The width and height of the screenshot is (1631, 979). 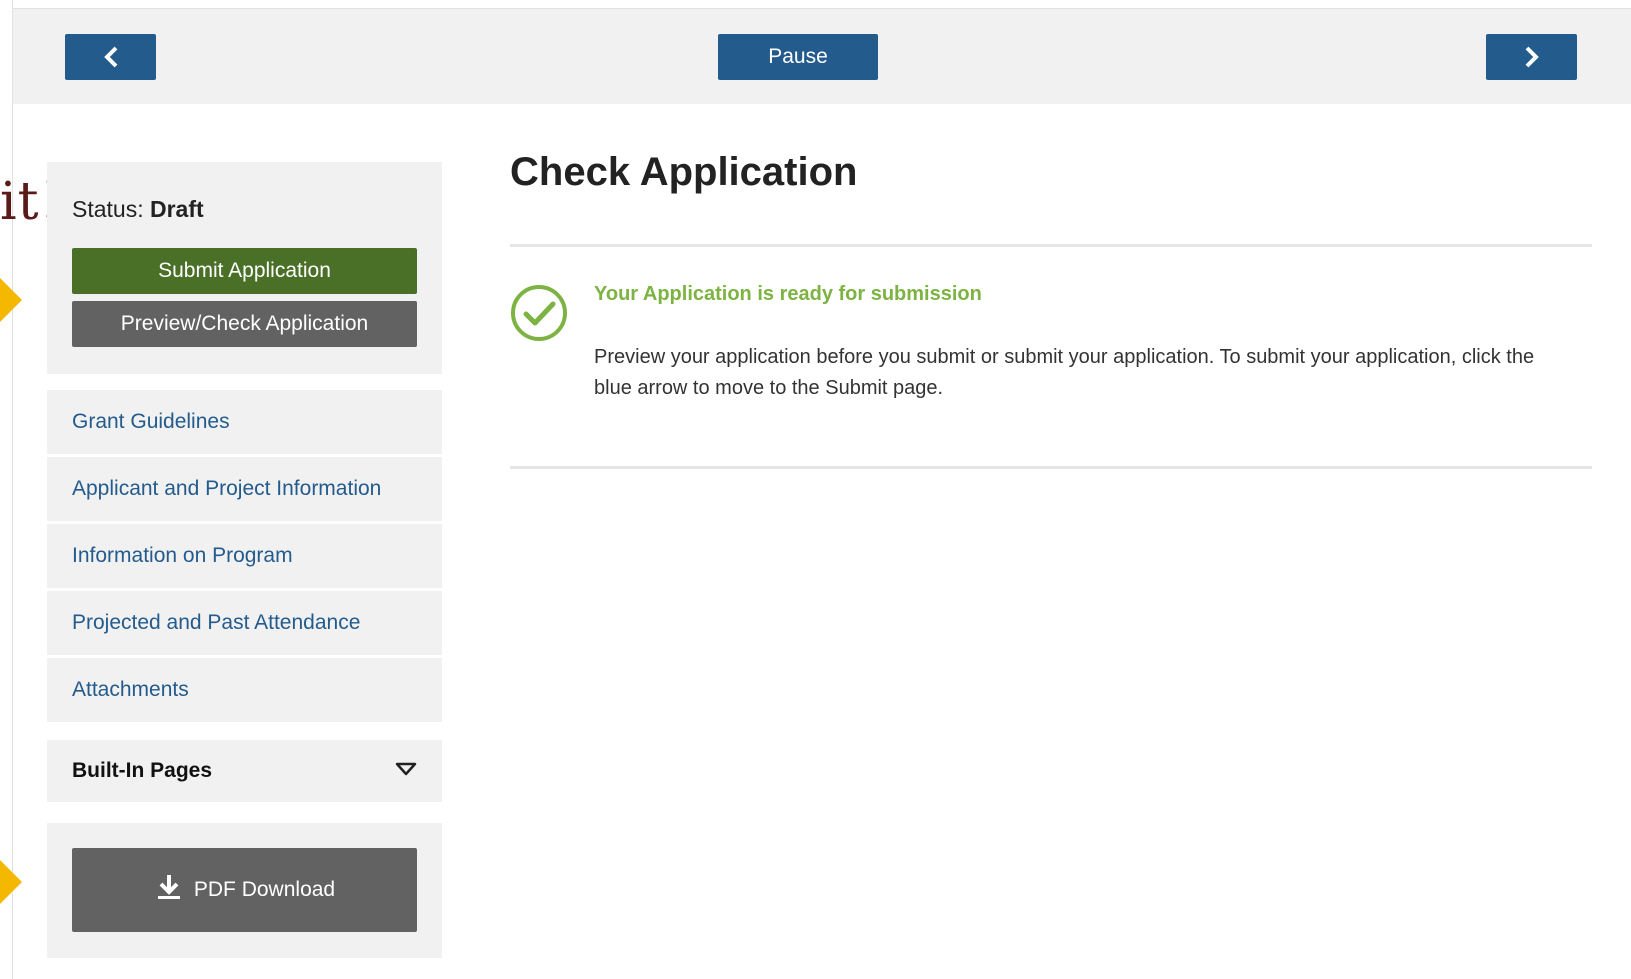 I want to click on divider-bottom, so click(x=1051, y=467).